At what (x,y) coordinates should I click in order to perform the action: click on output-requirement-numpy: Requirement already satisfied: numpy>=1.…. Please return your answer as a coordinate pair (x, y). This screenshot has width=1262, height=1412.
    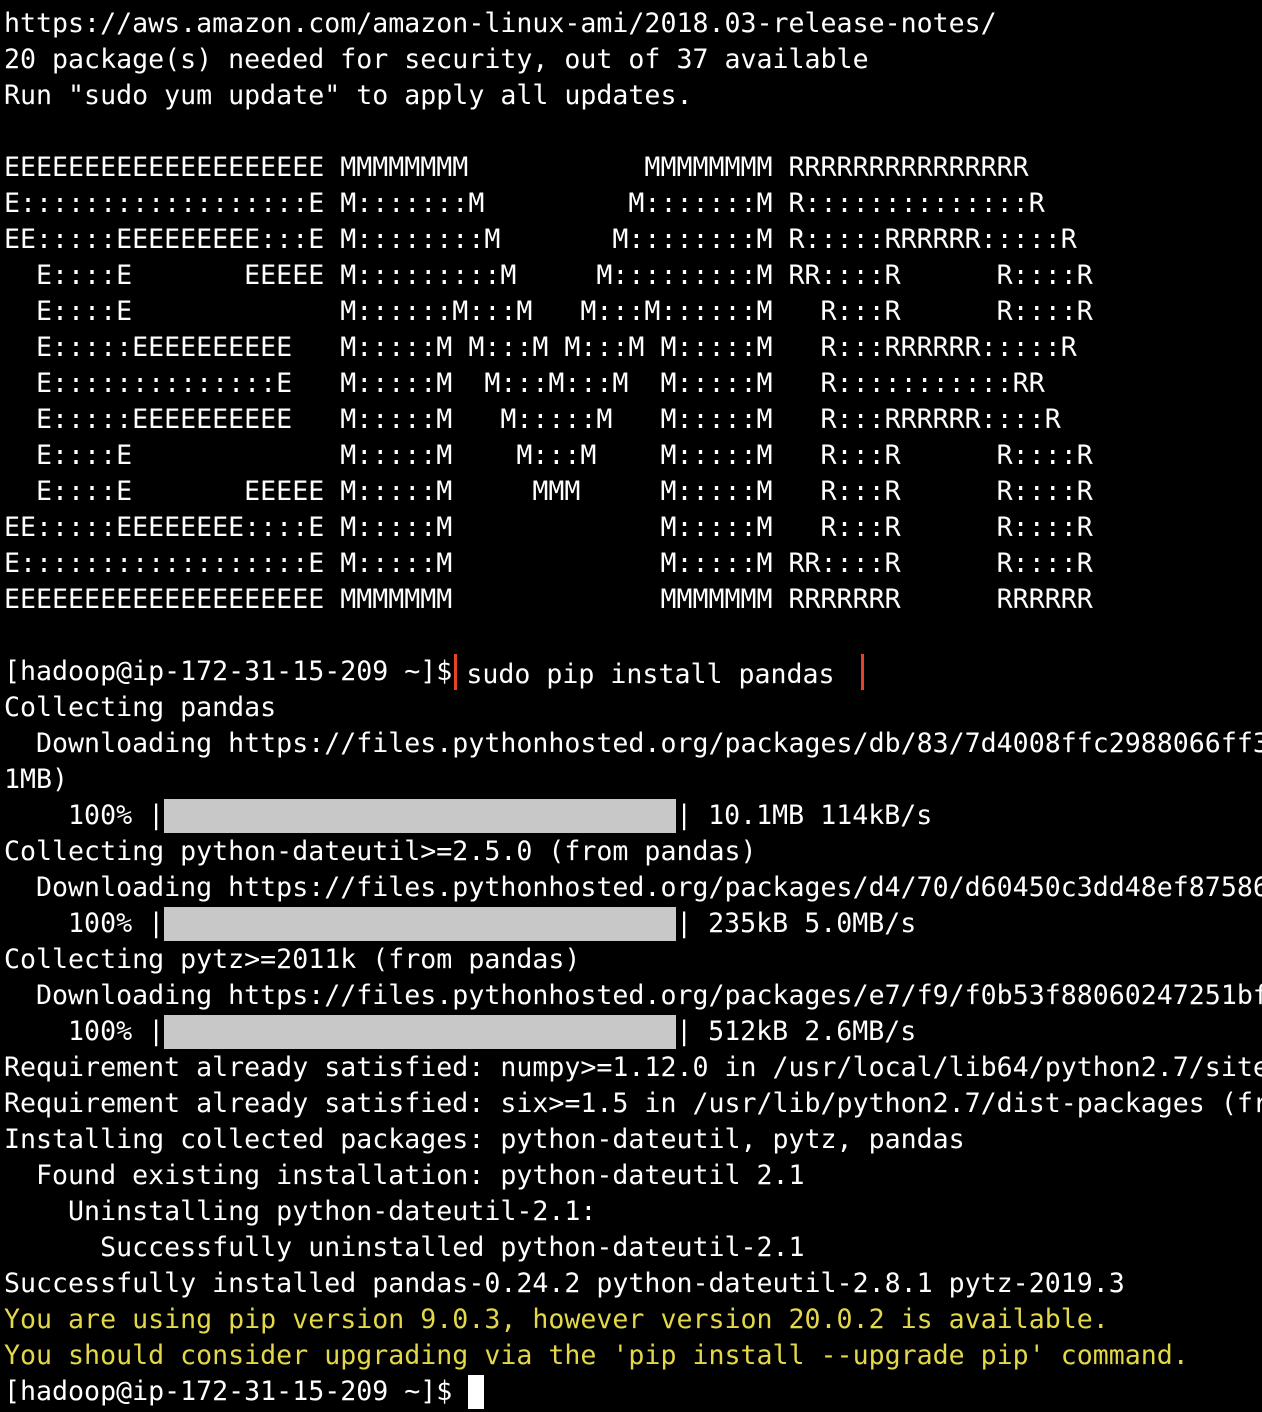
    Looking at the image, I should click on (633, 1067).